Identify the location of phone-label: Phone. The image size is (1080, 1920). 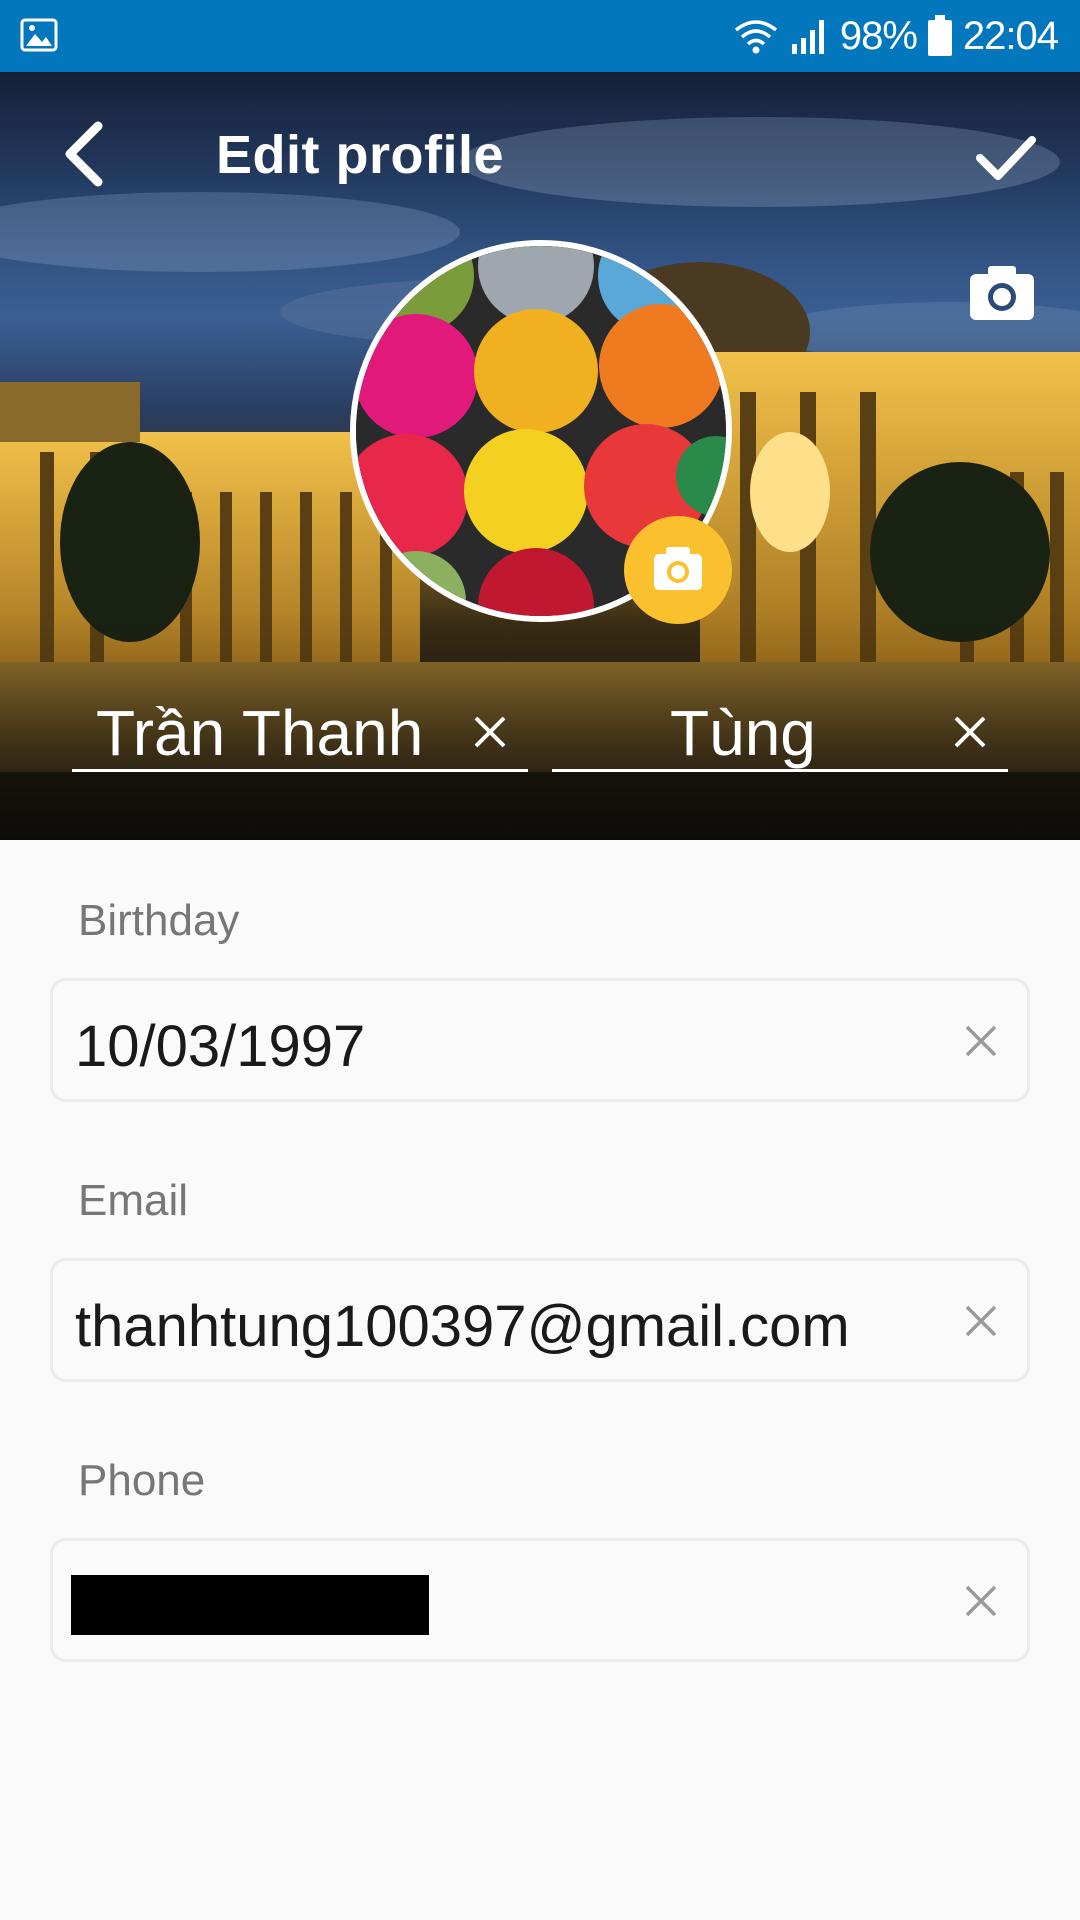
(142, 1480).